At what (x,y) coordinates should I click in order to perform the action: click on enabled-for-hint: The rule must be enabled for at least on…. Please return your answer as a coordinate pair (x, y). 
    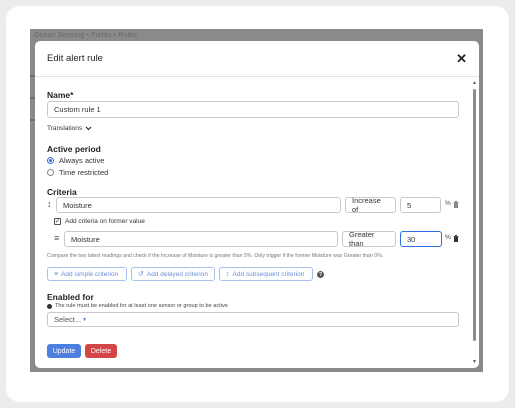
    Looking at the image, I should click on (137, 306).